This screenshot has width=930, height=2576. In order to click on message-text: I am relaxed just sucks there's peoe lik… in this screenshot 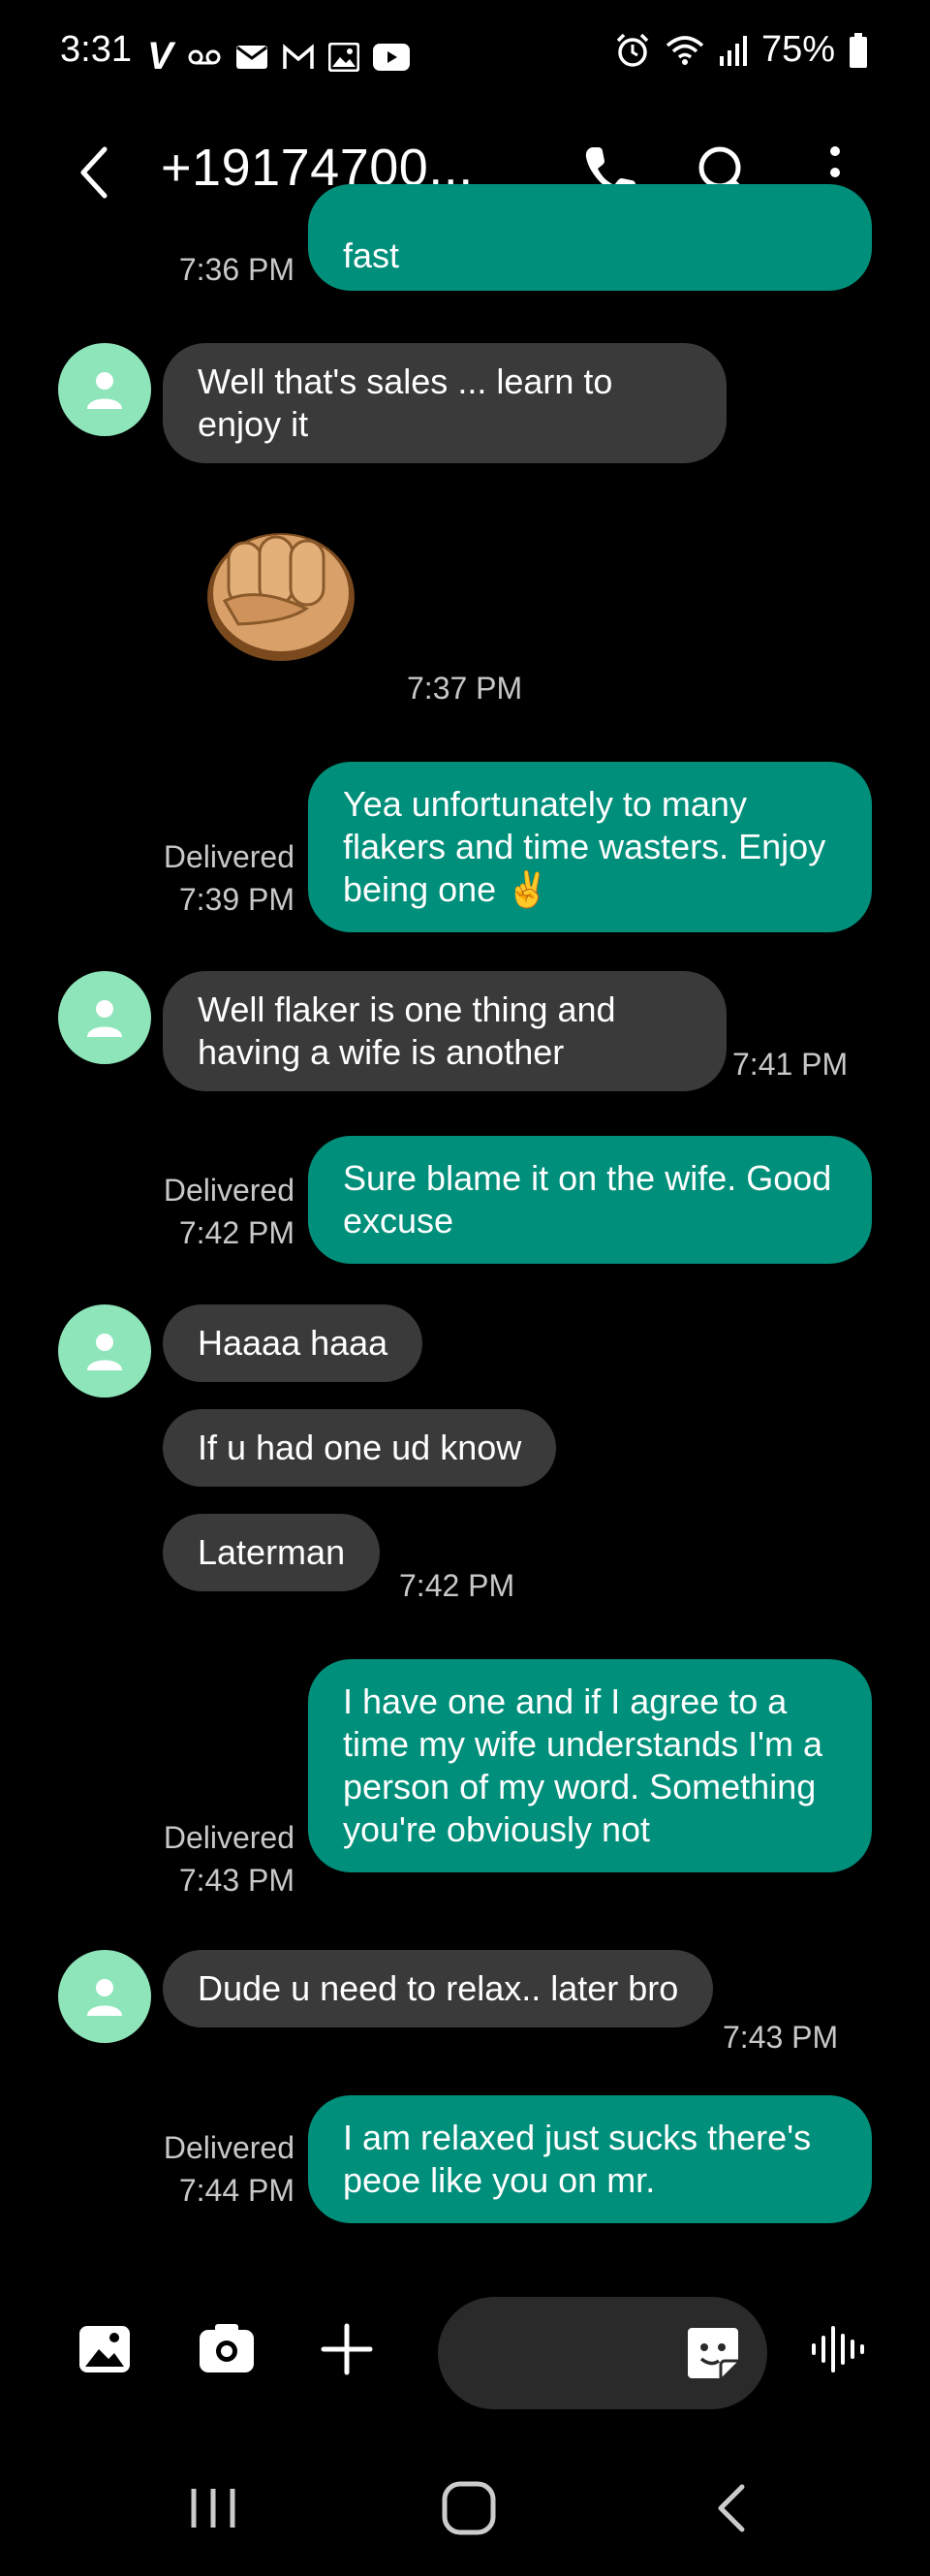, I will do `click(577, 2159)`.